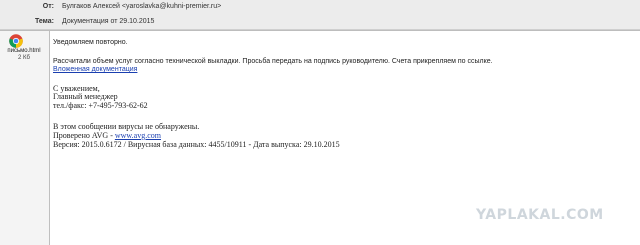  Describe the element at coordinates (16, 41) in the screenshot. I see `chrome-icon` at that location.